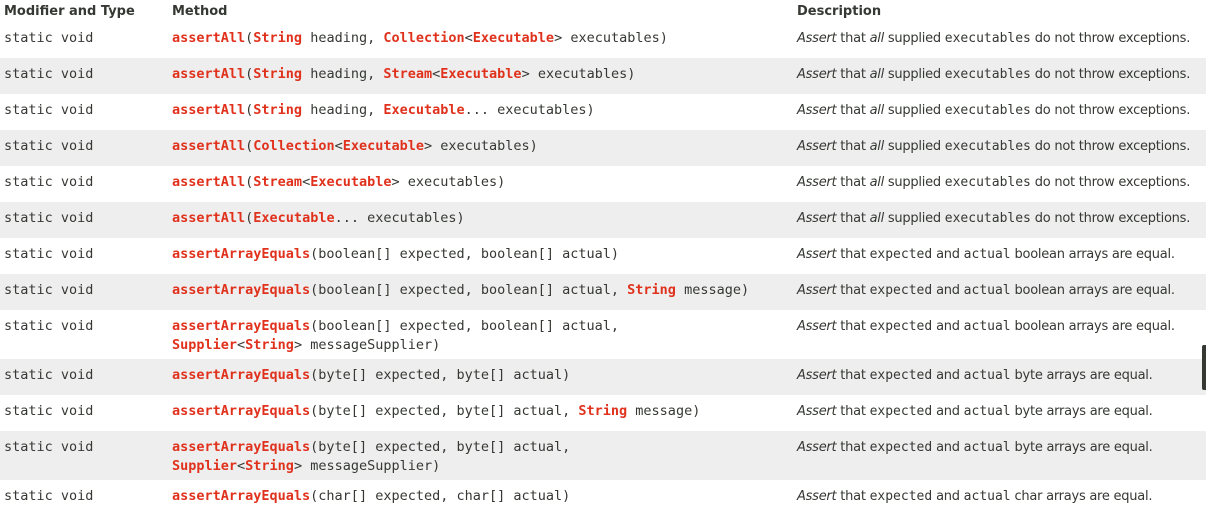  Describe the element at coordinates (465, 254) in the screenshot. I see `method-params: (boolean[] expected, boolean[] actual)` at that location.